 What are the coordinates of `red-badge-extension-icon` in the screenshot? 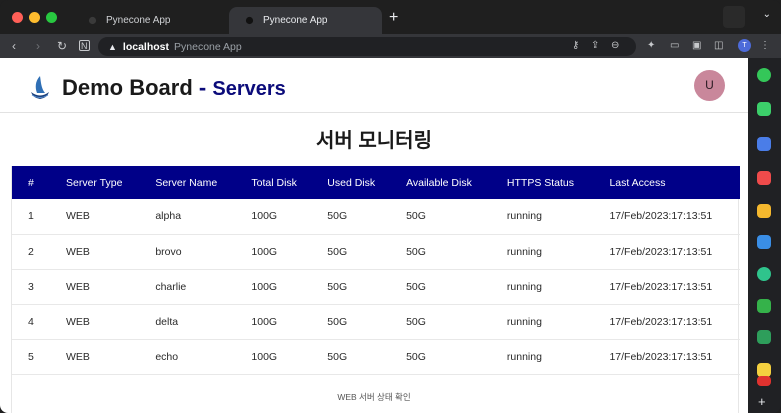 It's located at (764, 381).